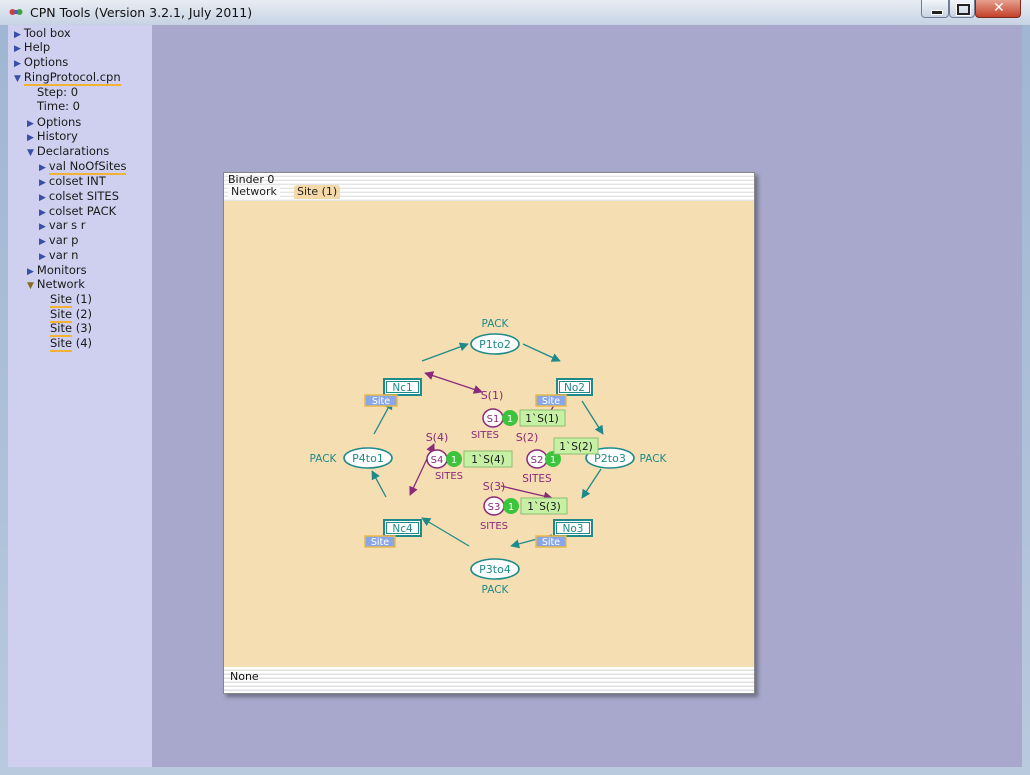  What do you see at coordinates (437, 437) in the screenshot?
I see `arc-inscription: S(4)` at bounding box center [437, 437].